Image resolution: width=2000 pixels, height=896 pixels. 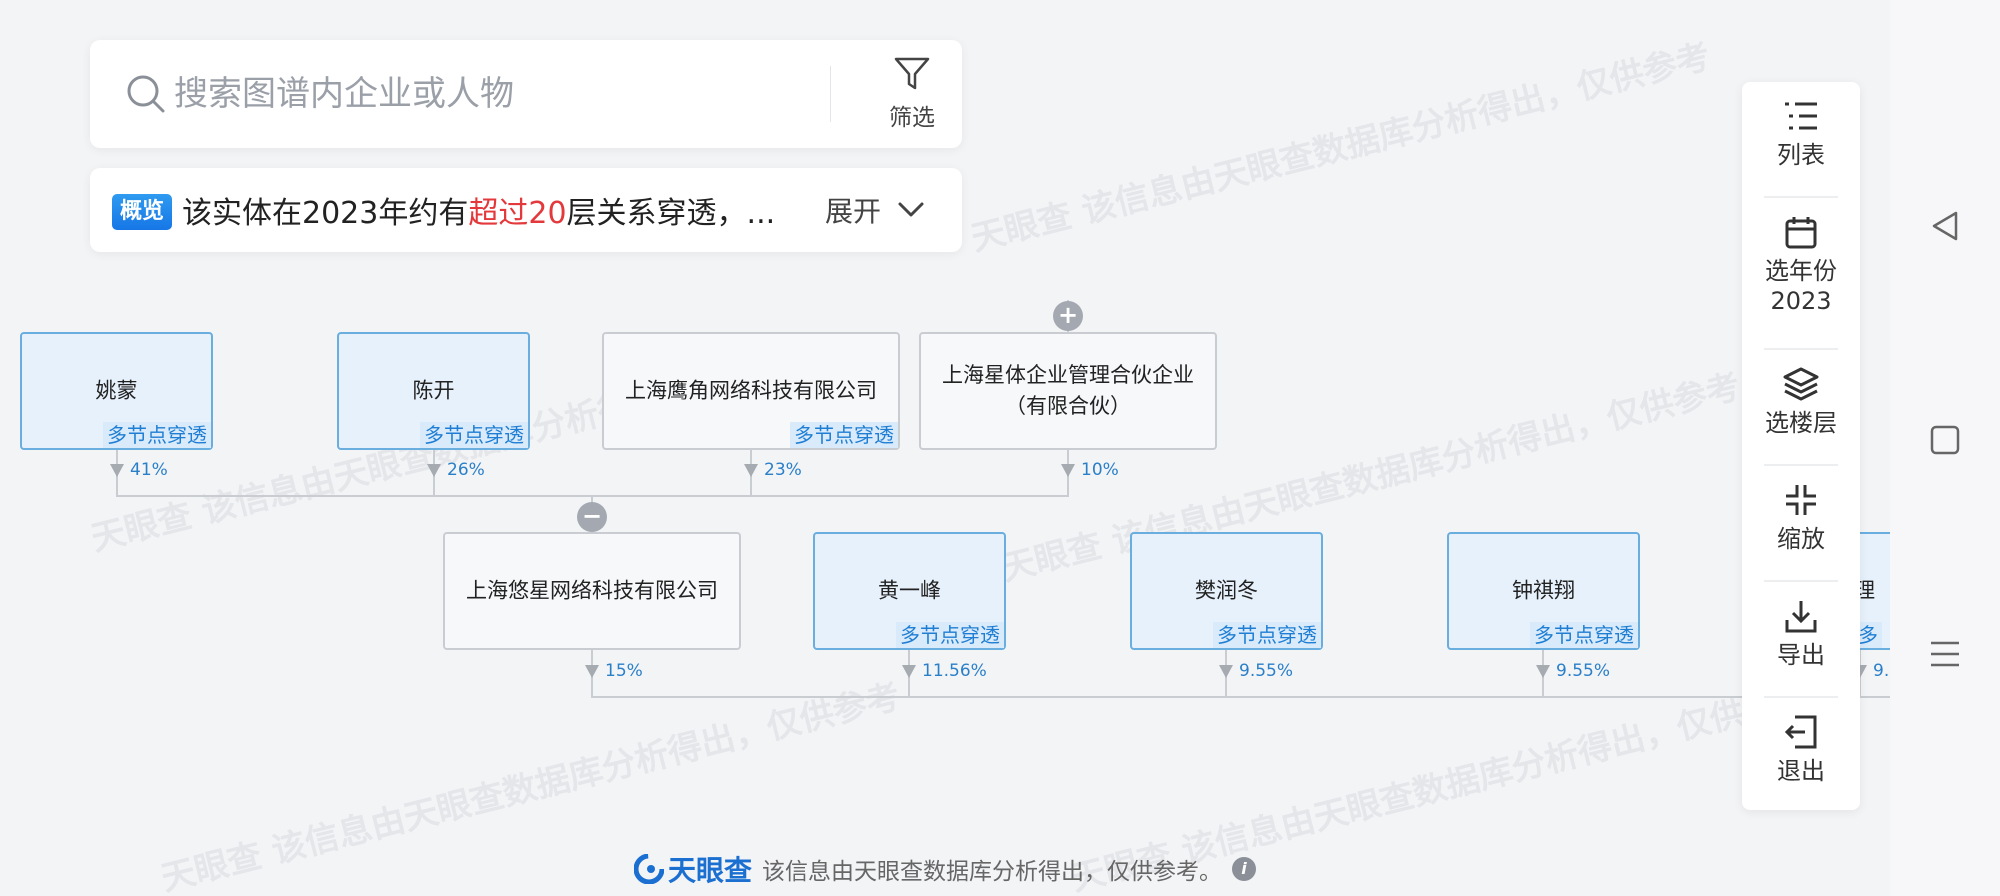 What do you see at coordinates (909, 591) in the screenshot?
I see `related-node: 黄一峰 多节点穿透` at bounding box center [909, 591].